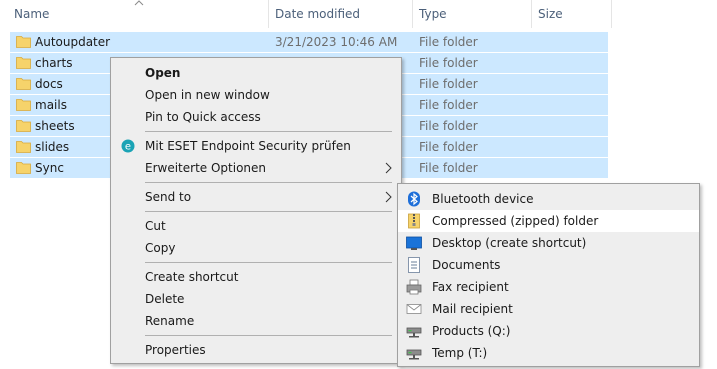 This screenshot has height=369, width=717. Describe the element at coordinates (206, 168) in the screenshot. I see `menu-item-label: Erweiterte Optionen` at that location.